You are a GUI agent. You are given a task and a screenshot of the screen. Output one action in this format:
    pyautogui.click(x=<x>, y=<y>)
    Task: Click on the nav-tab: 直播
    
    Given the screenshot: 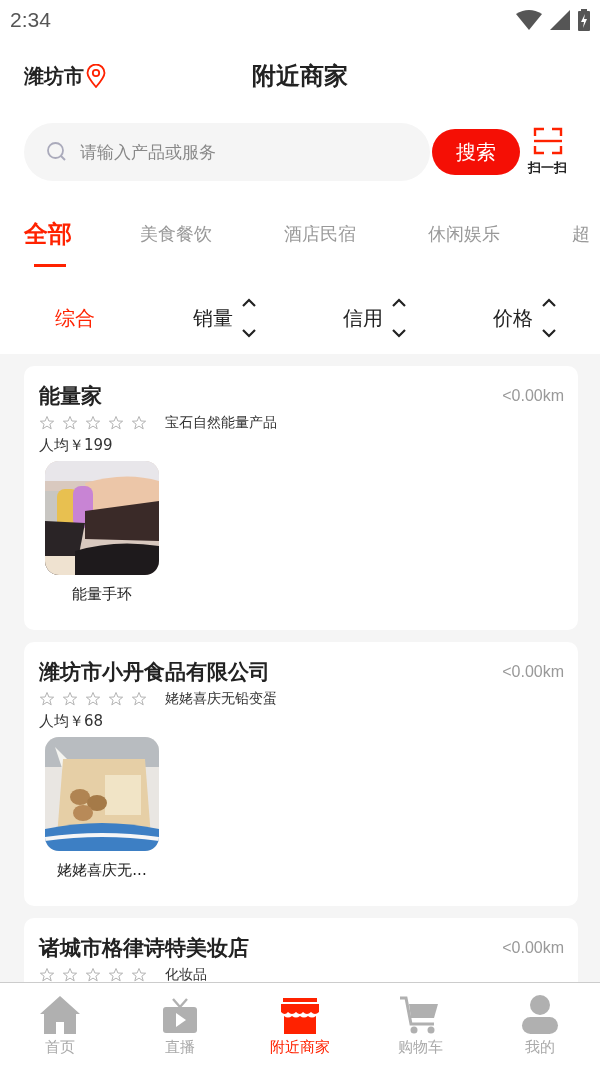 What is the action you would take?
    pyautogui.click(x=180, y=1025)
    